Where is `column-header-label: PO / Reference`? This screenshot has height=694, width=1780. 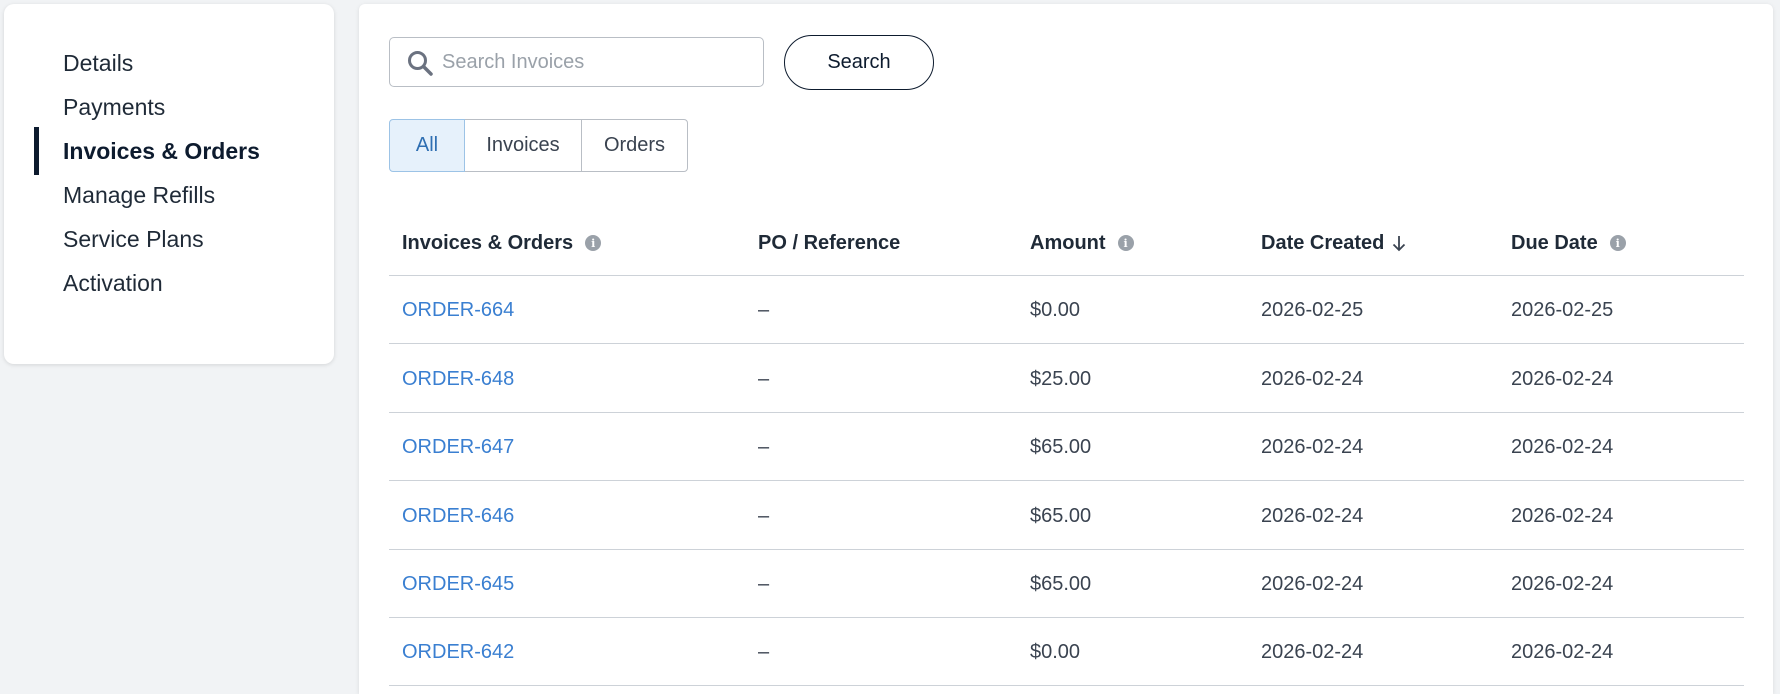 column-header-label: PO / Reference is located at coordinates (829, 242).